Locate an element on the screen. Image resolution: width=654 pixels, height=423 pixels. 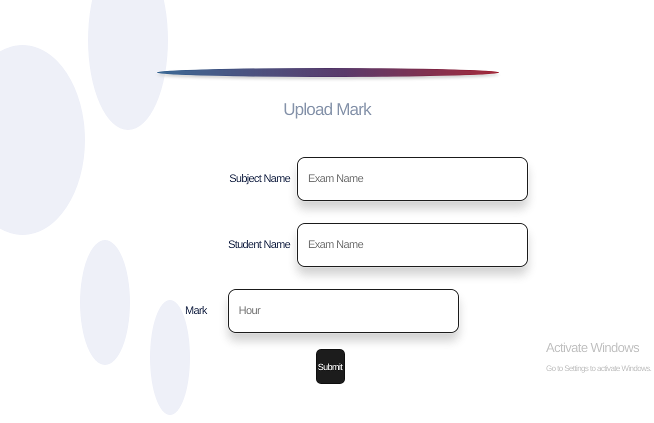
field-label: Mark is located at coordinates (196, 311).